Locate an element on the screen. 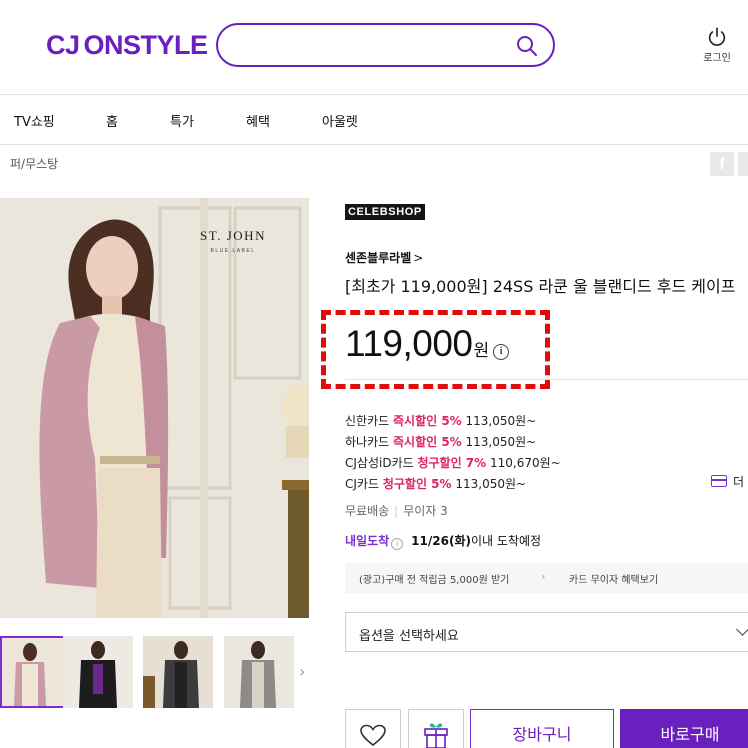  thumbnail-2-image is located at coordinates (98, 672).